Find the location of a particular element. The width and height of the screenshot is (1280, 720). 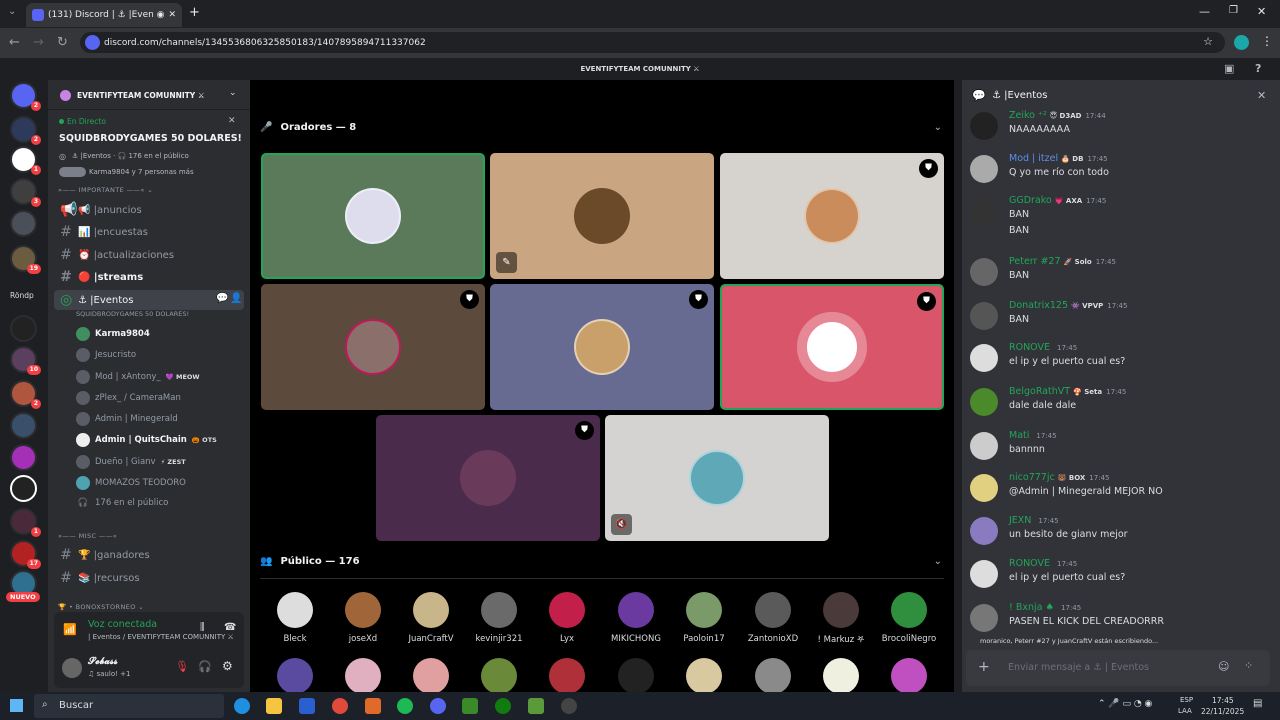

chevron-down-icon: ⌄ is located at coordinates (233, 93).